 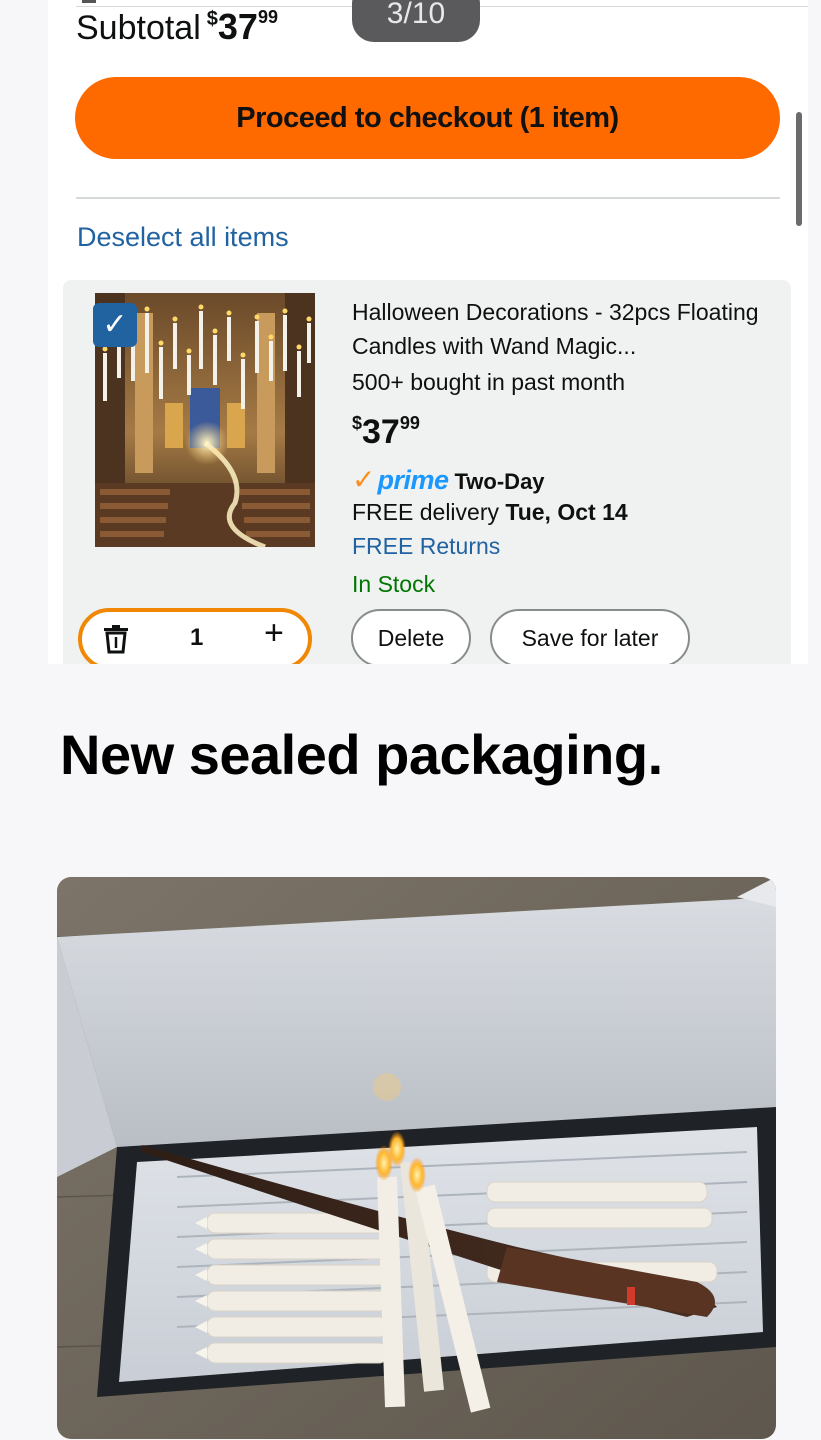 What do you see at coordinates (138, 28) in the screenshot?
I see `subtotal-label: Subtotal` at bounding box center [138, 28].